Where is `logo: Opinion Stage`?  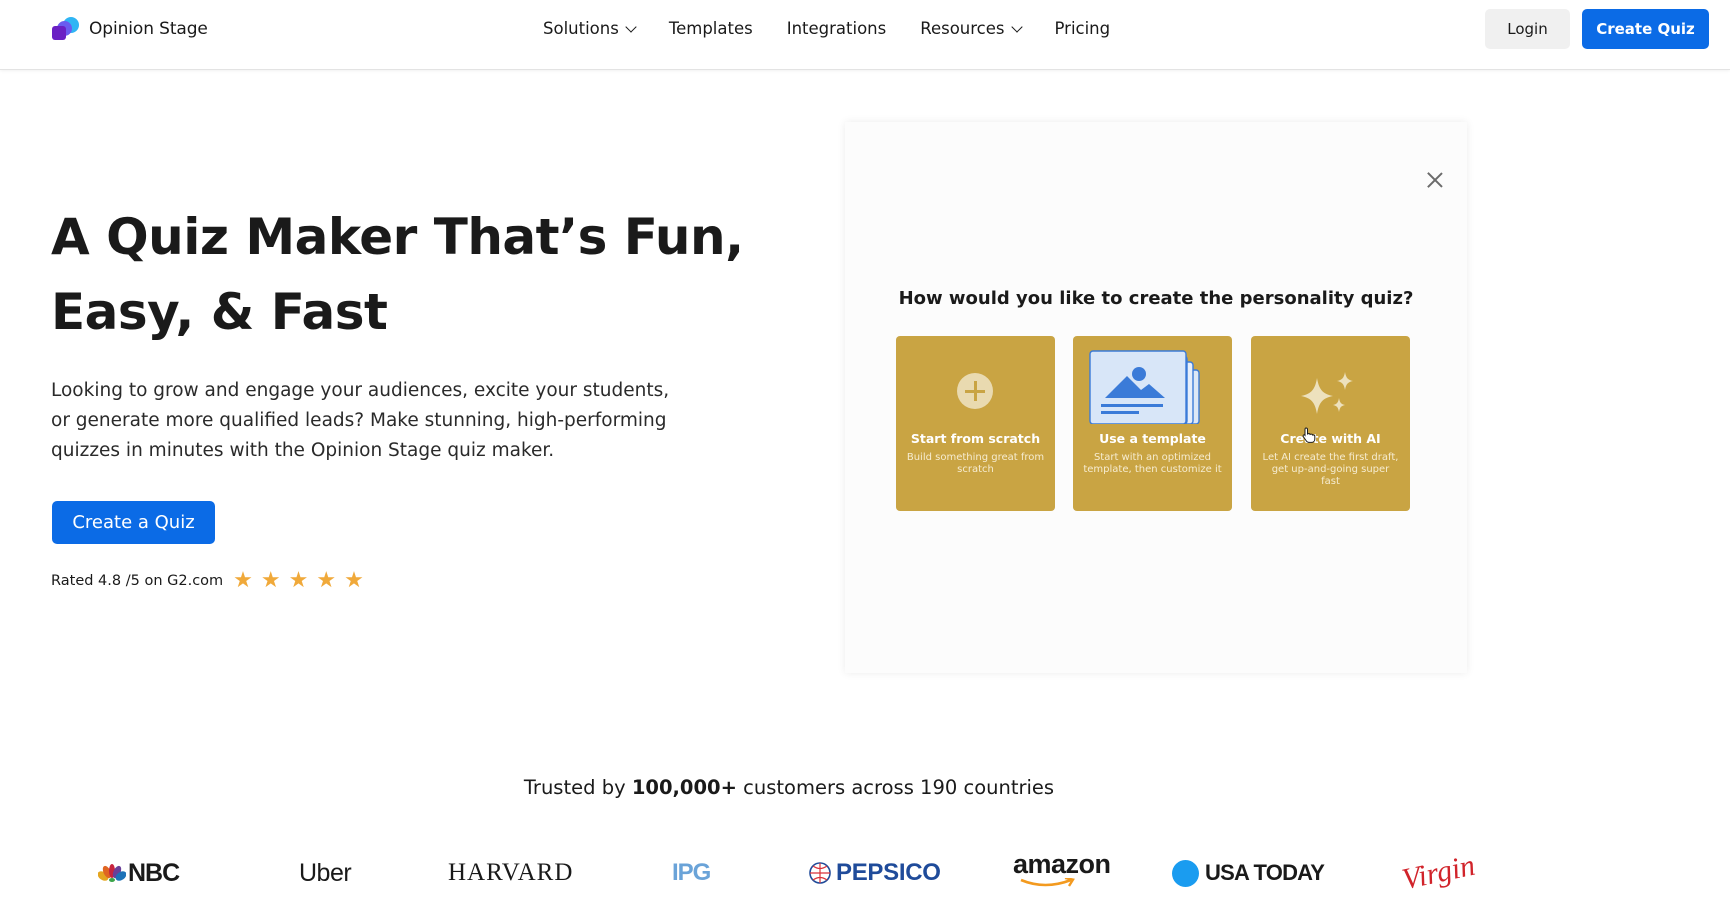 logo: Opinion Stage is located at coordinates (129, 29).